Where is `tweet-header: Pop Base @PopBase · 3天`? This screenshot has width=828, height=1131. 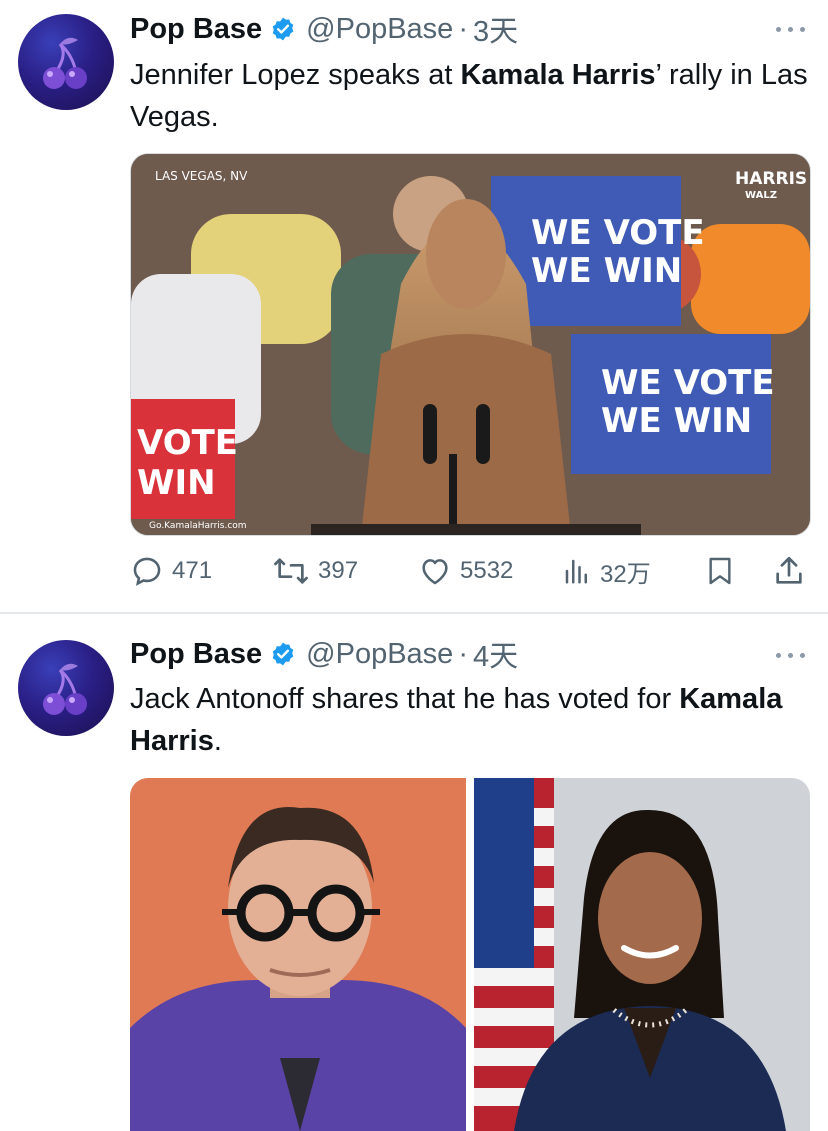 tweet-header: Pop Base @PopBase · 3天 is located at coordinates (324, 29).